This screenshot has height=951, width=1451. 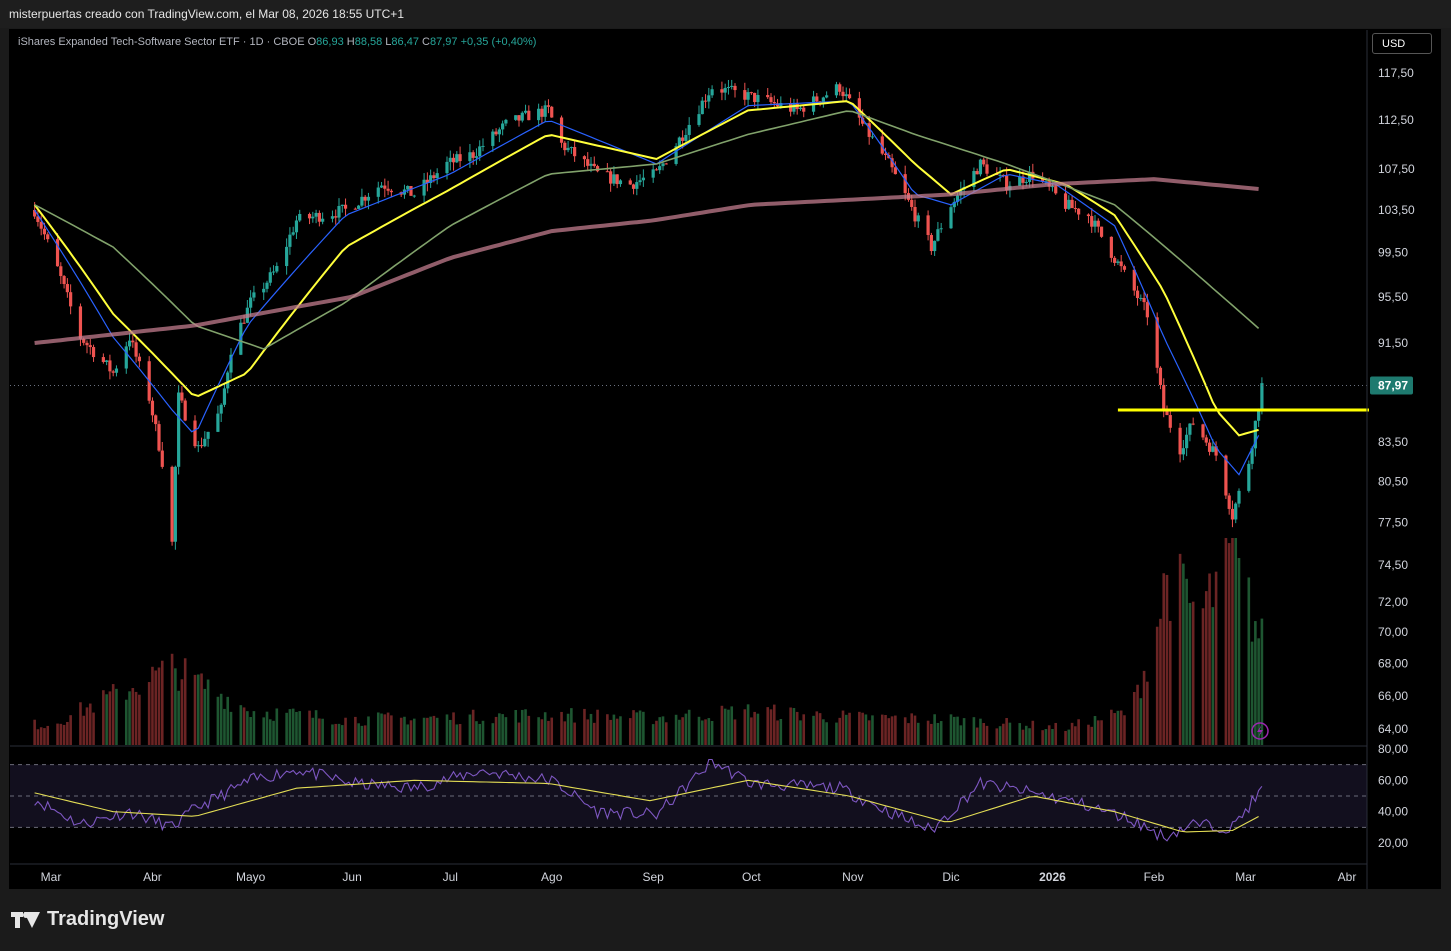 I want to click on price-tick-label: 83,50, so click(x=1393, y=442).